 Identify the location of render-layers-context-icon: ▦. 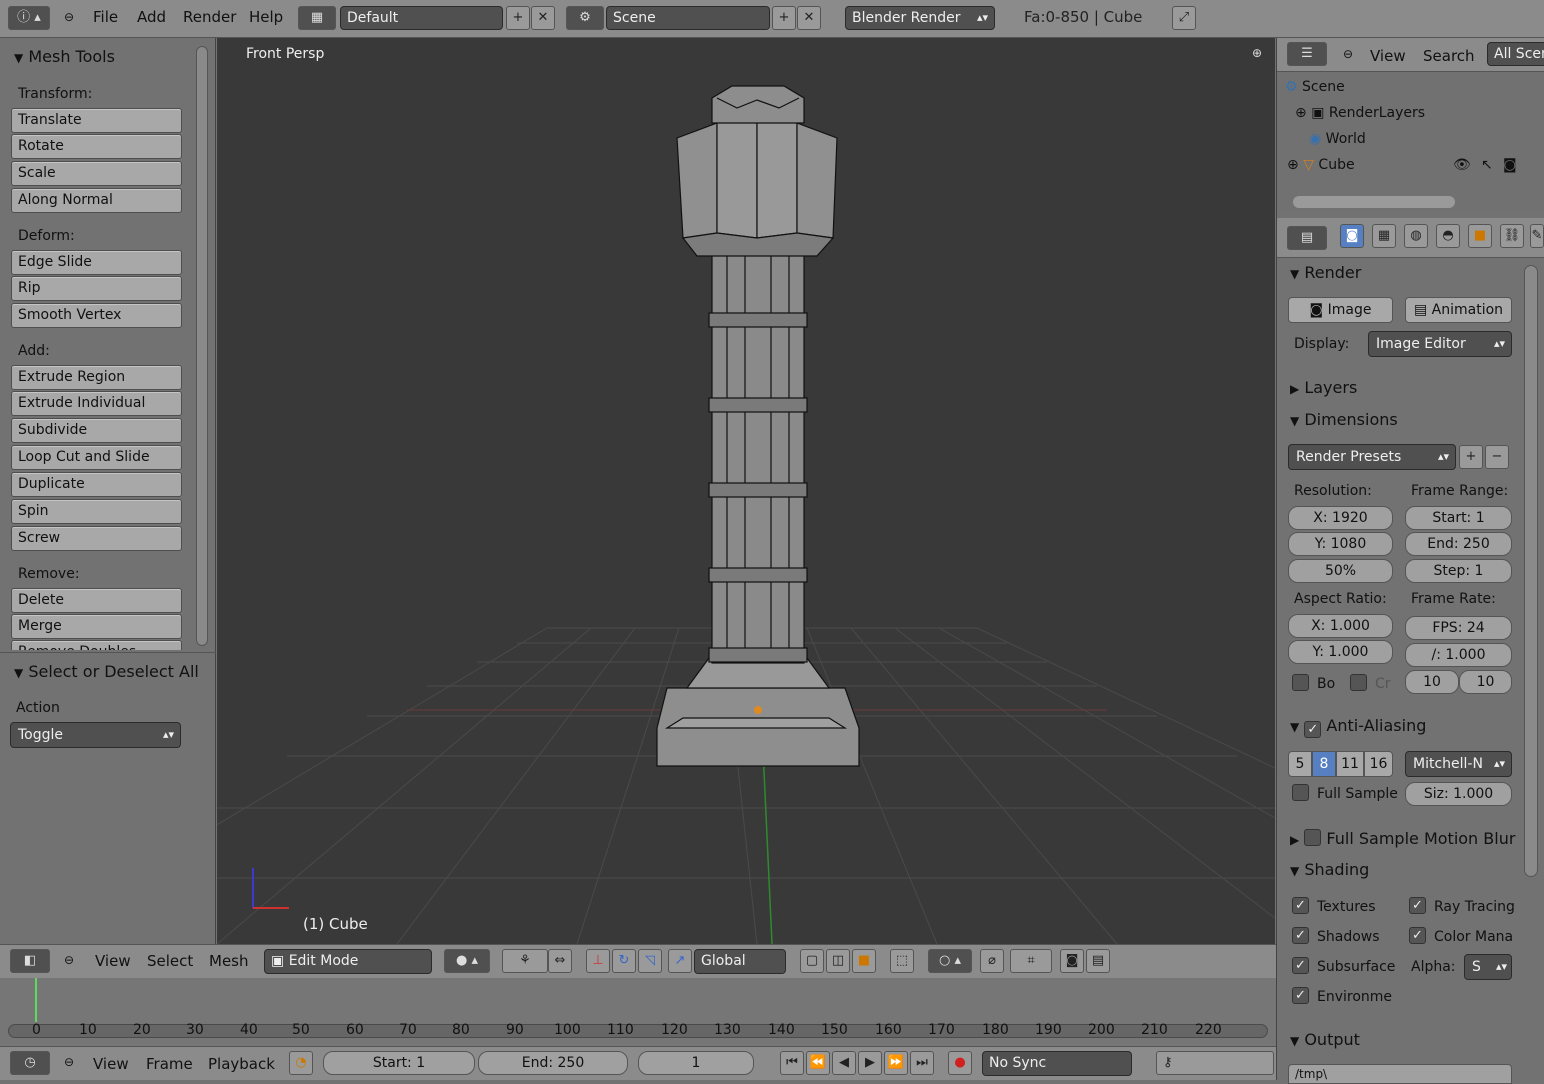
(1384, 236).